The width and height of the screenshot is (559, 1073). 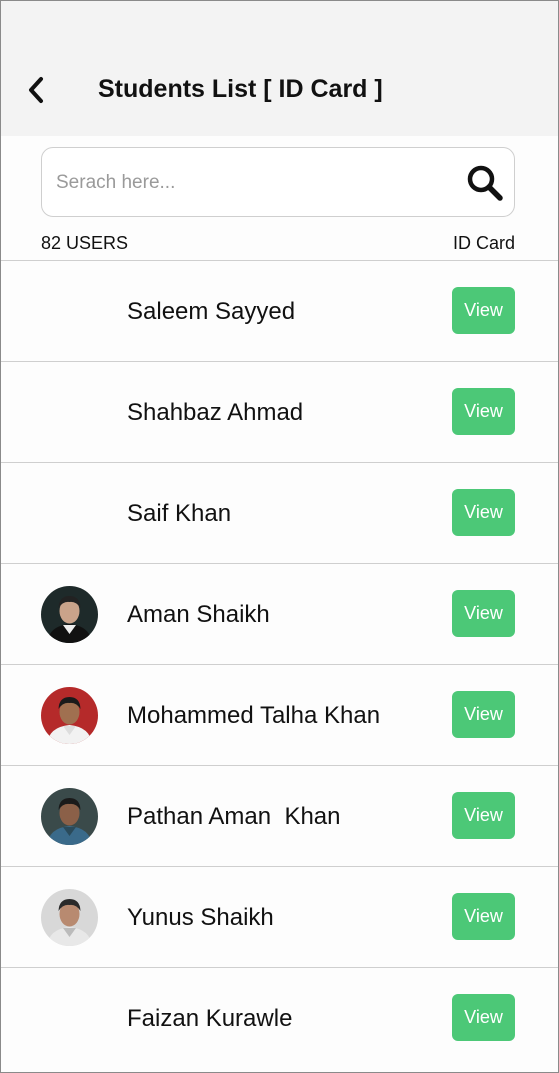 I want to click on search-box, so click(x=278, y=182).